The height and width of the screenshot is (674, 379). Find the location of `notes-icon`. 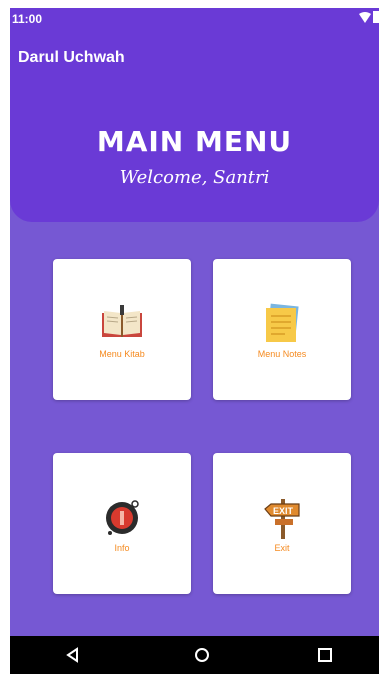

notes-icon is located at coordinates (282, 322).